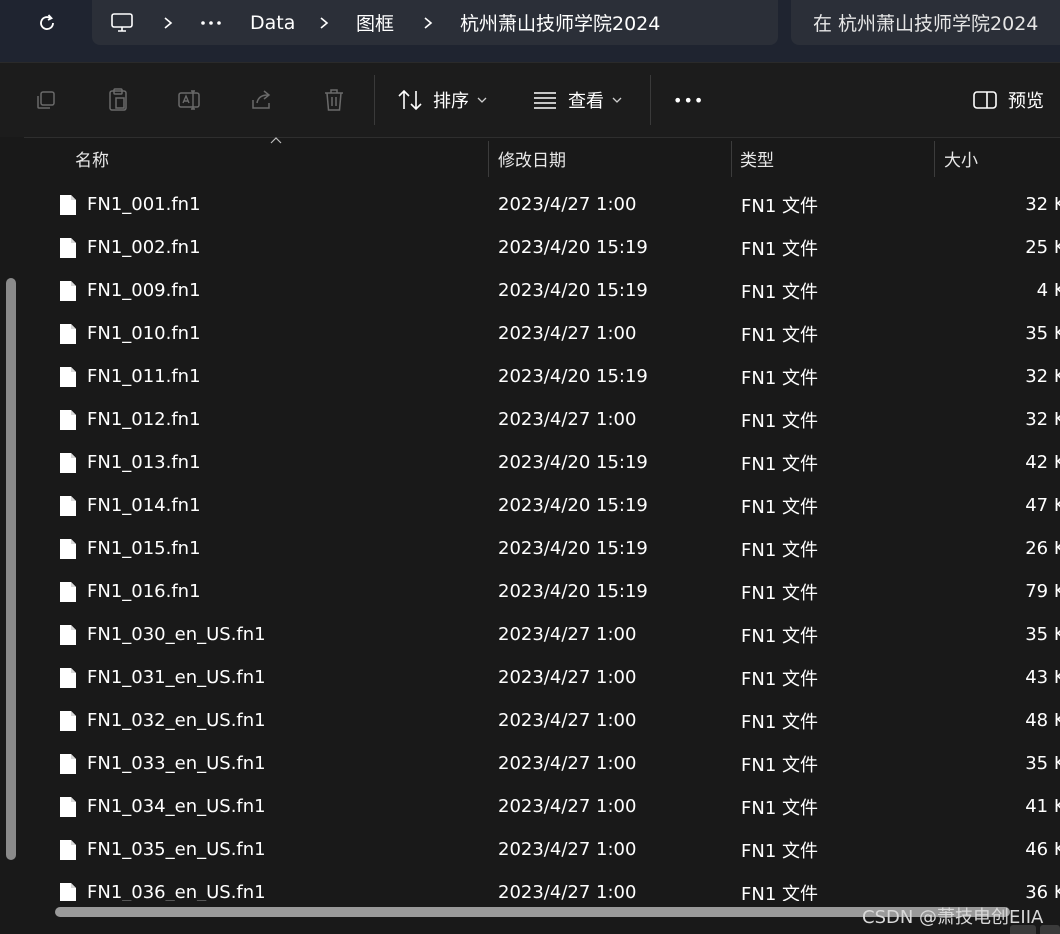  What do you see at coordinates (1042, 677) in the screenshot?
I see `file-size: 43 KB` at bounding box center [1042, 677].